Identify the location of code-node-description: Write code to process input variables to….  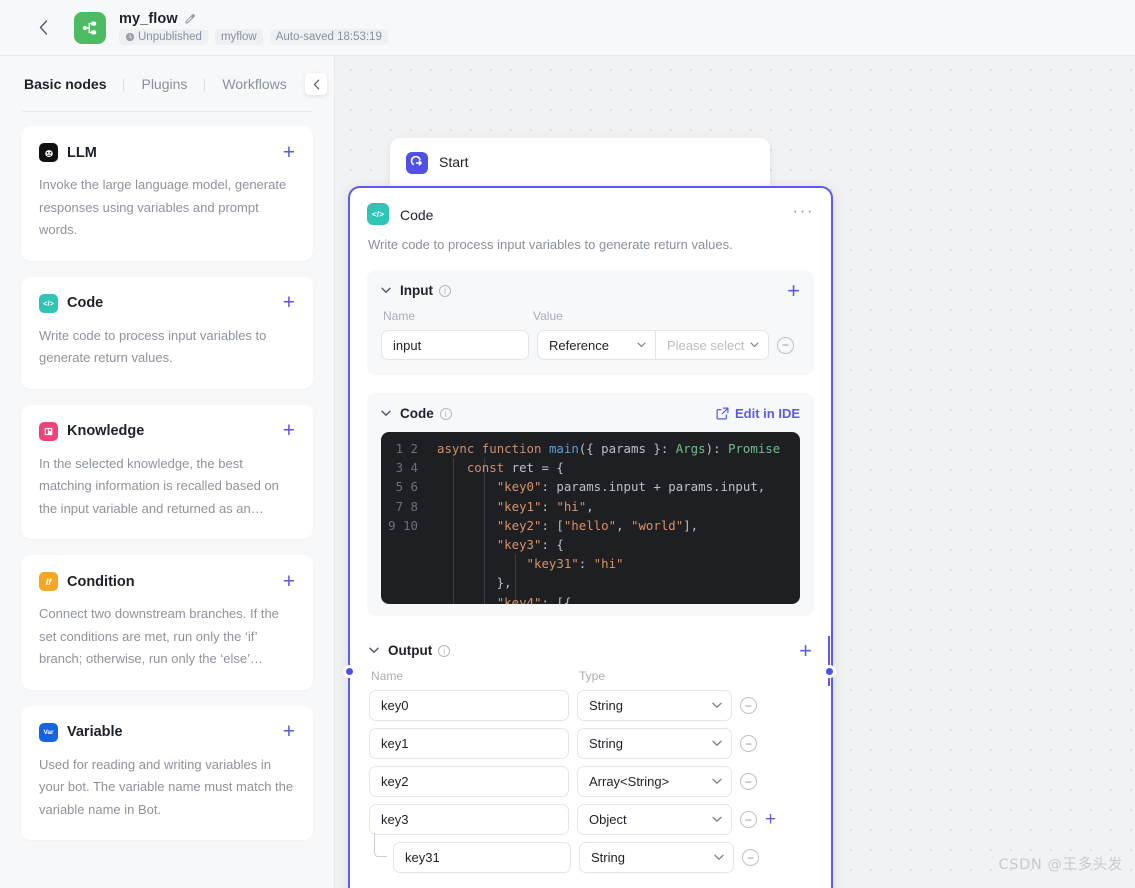
(550, 244).